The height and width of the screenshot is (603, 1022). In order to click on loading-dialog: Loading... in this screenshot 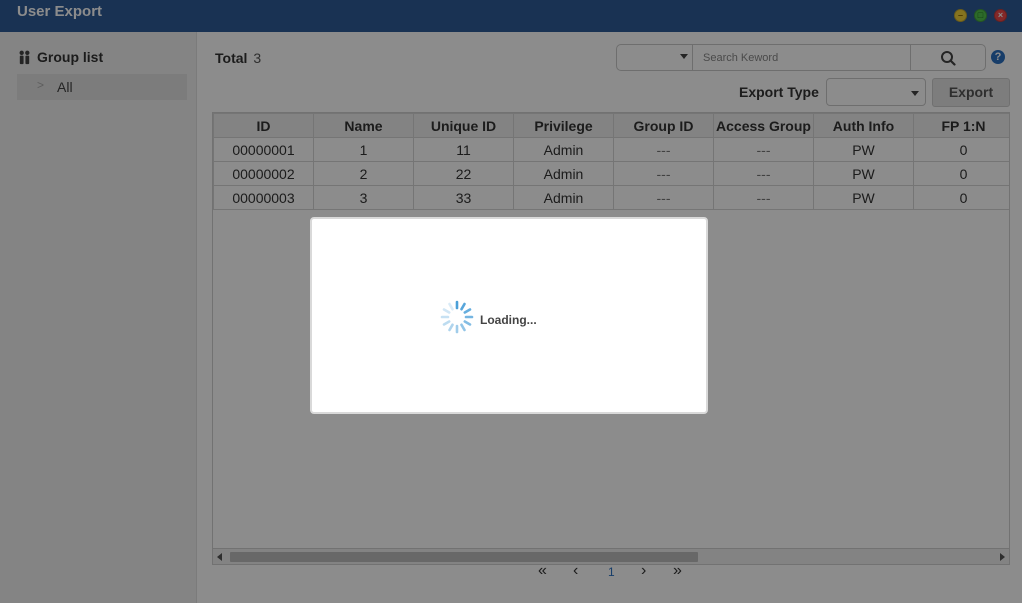, I will do `click(509, 315)`.